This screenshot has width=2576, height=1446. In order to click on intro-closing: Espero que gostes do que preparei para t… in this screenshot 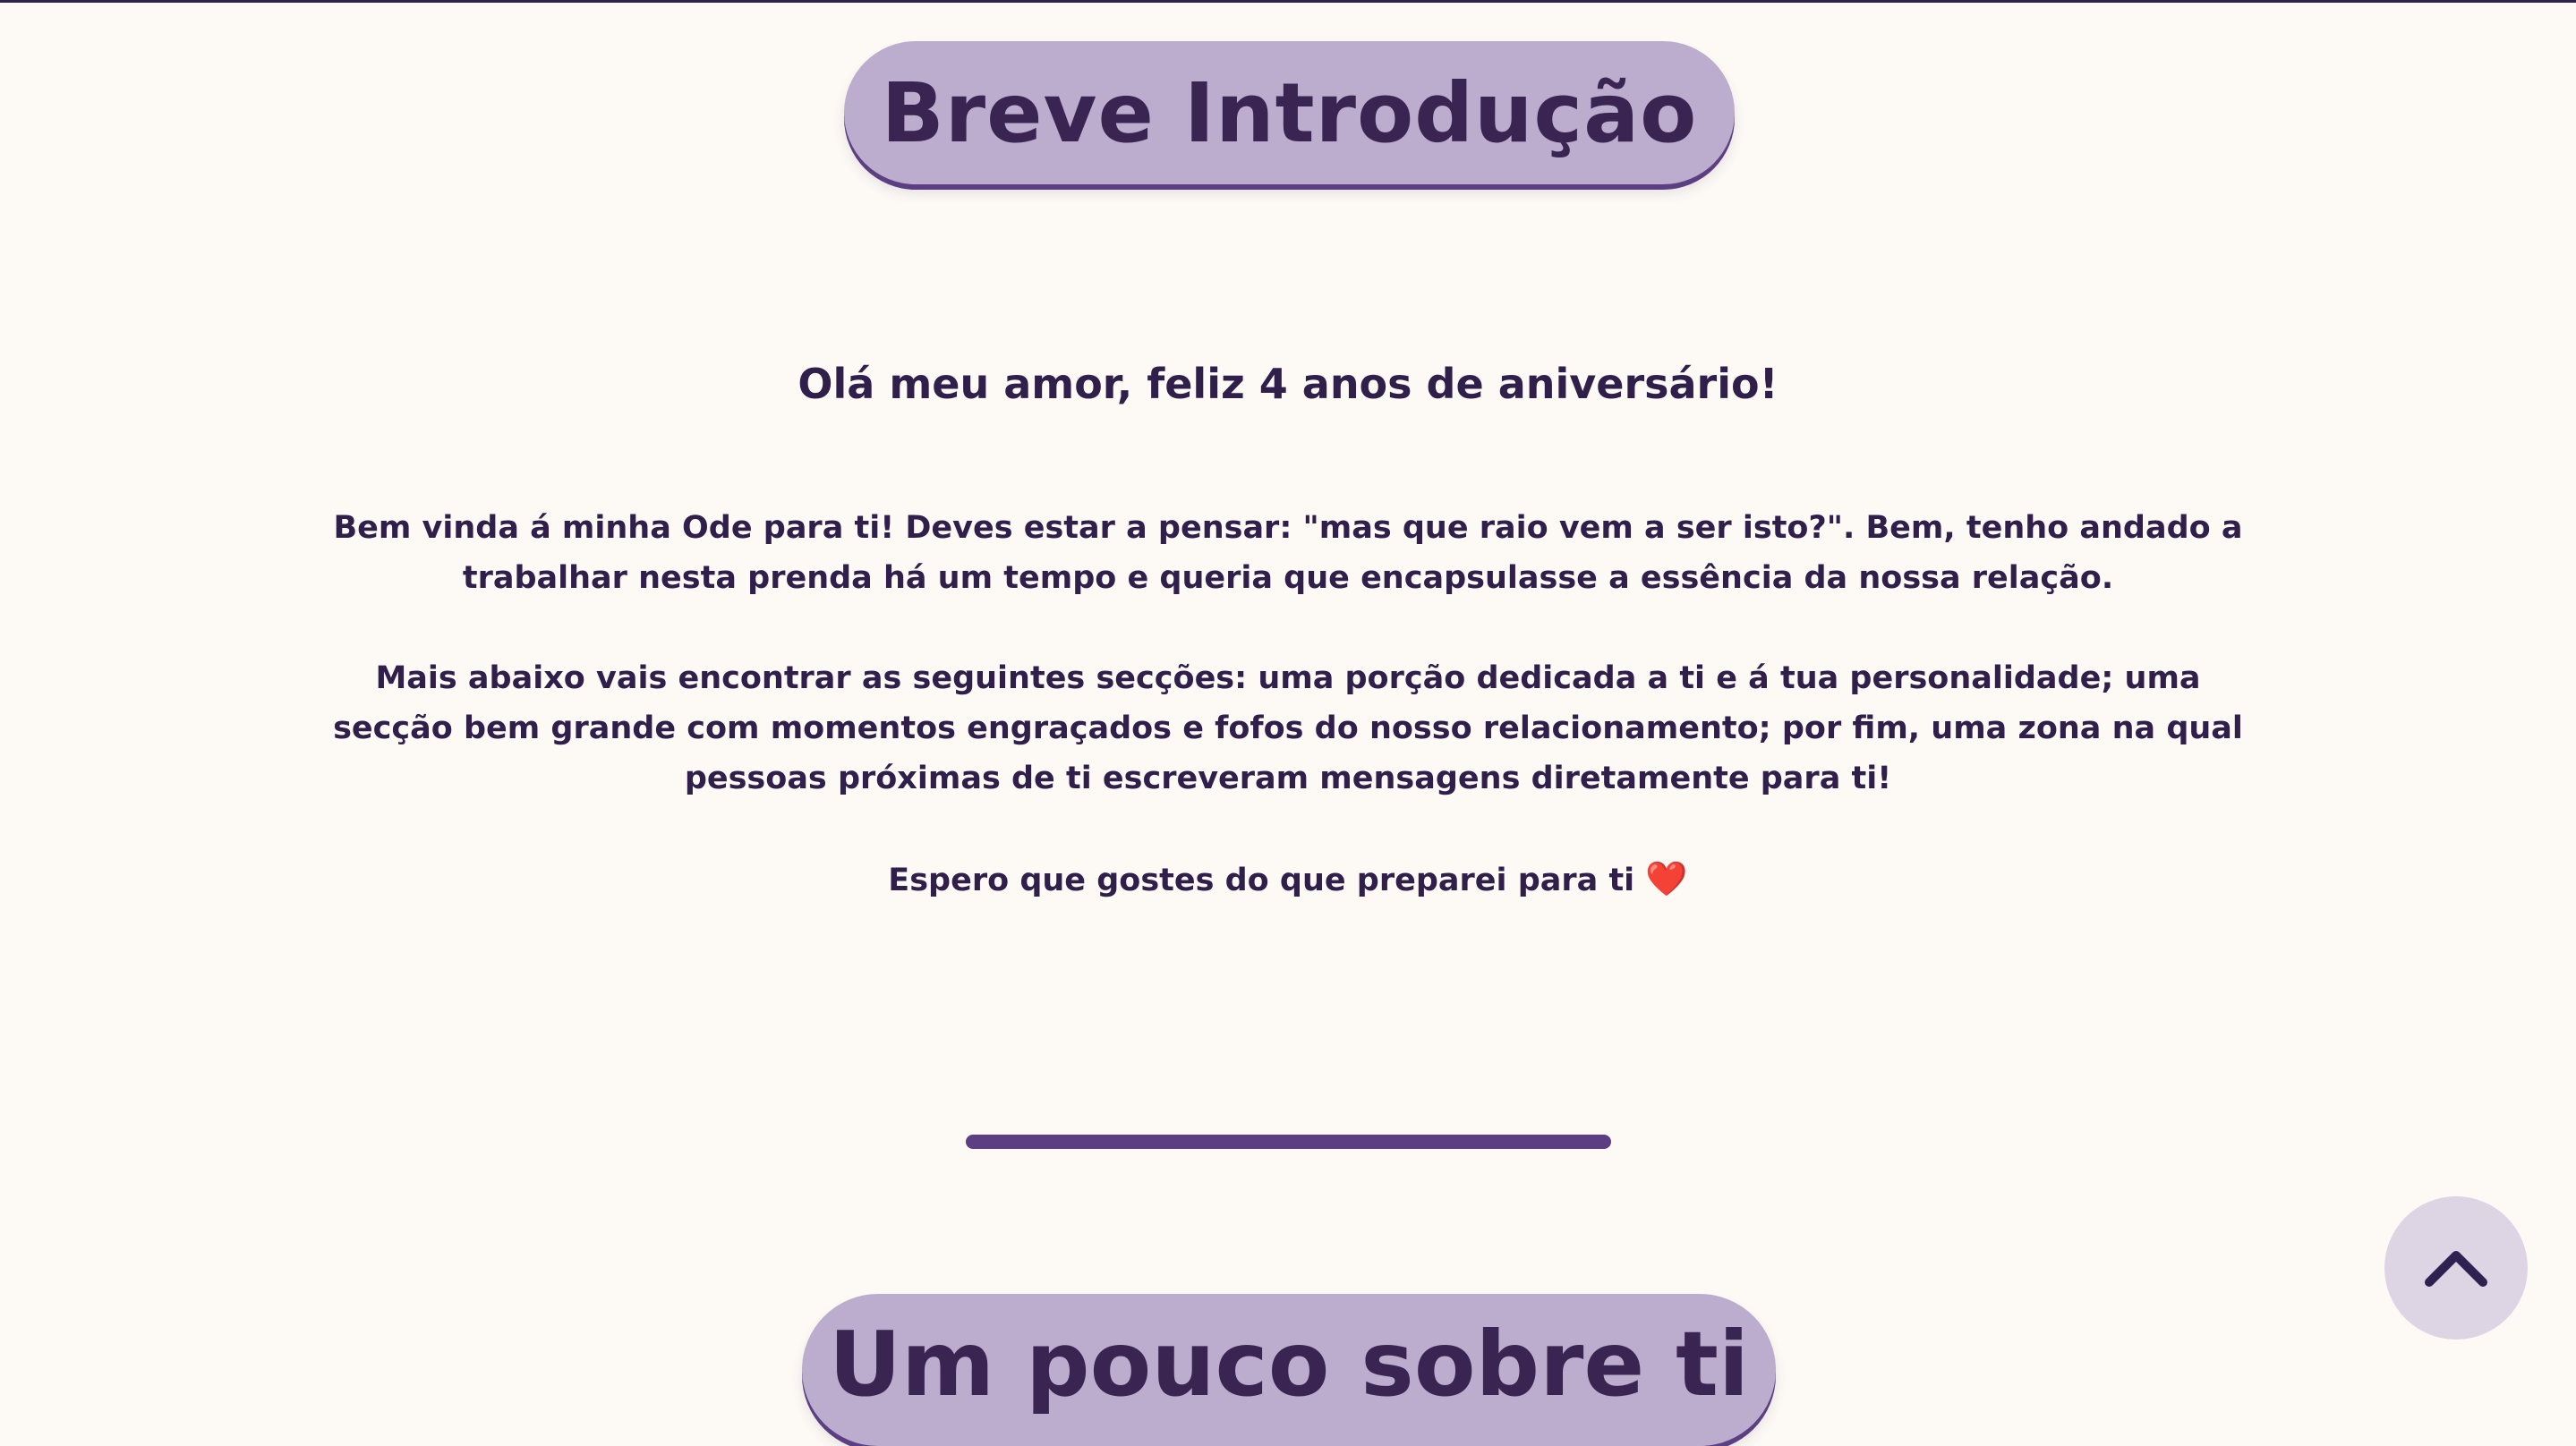, I will do `click(1261, 880)`.